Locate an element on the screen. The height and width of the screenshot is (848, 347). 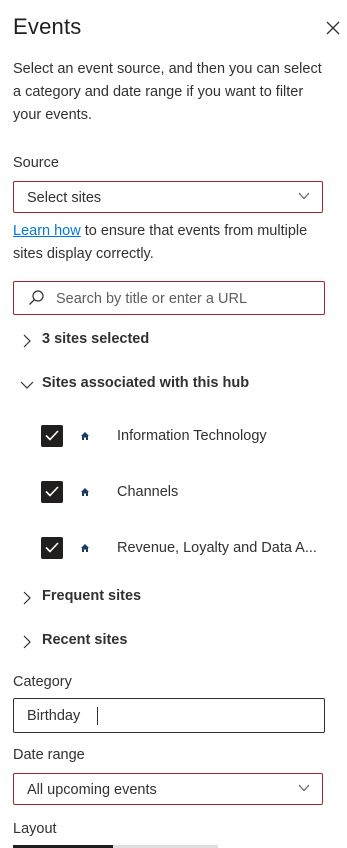
site-search-box is located at coordinates (169, 298).